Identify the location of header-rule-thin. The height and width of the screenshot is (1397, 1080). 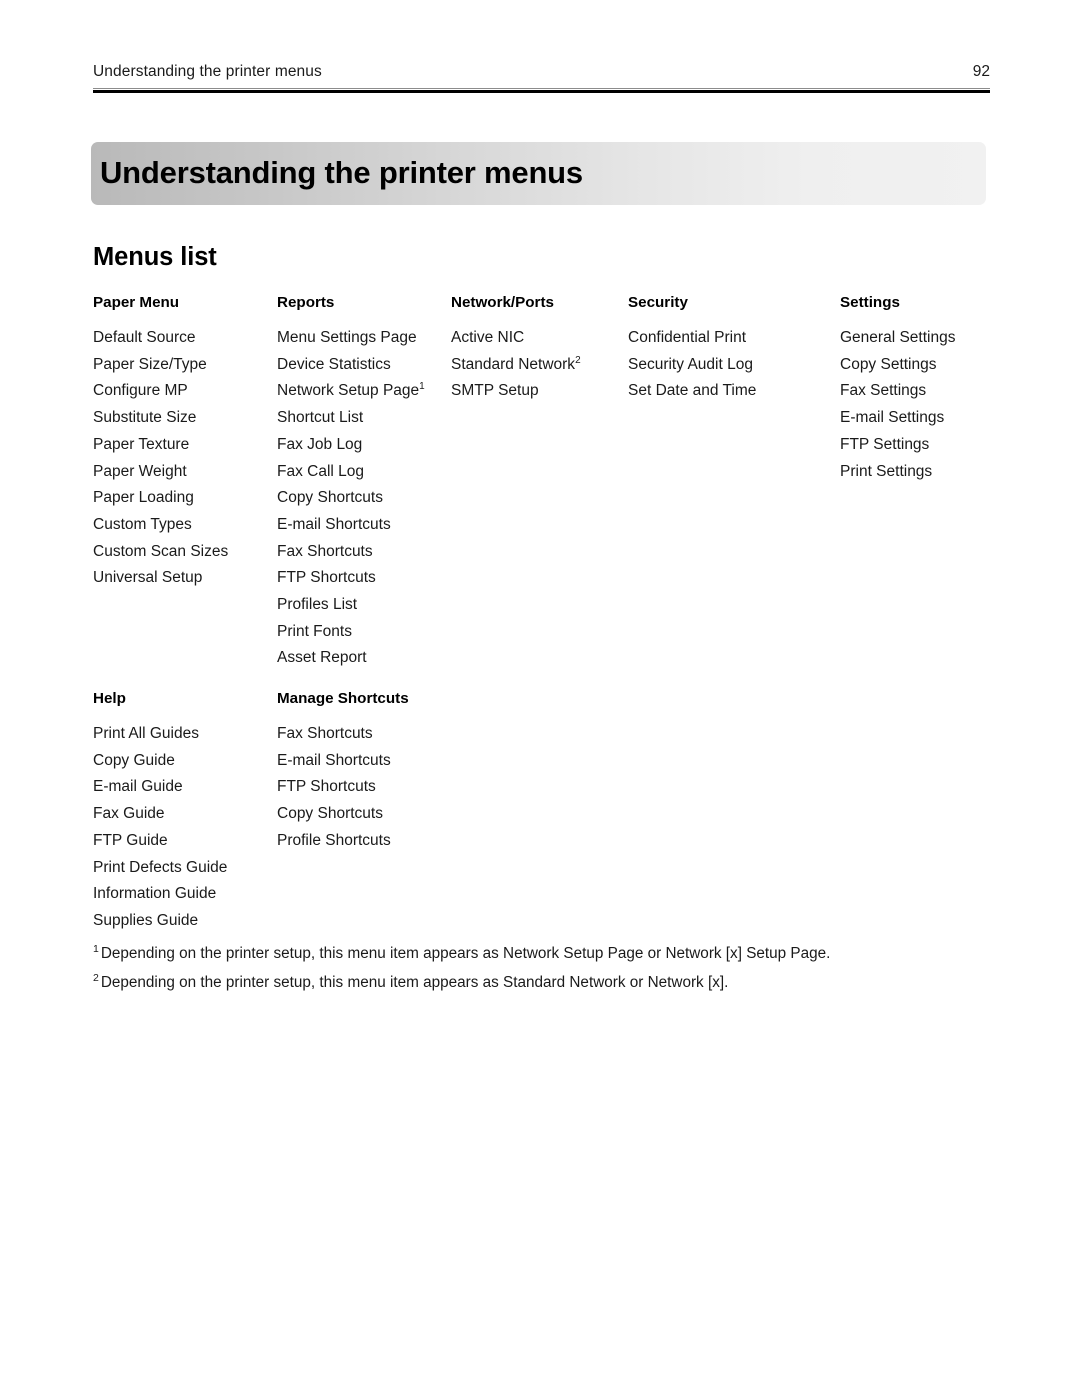
(541, 88).